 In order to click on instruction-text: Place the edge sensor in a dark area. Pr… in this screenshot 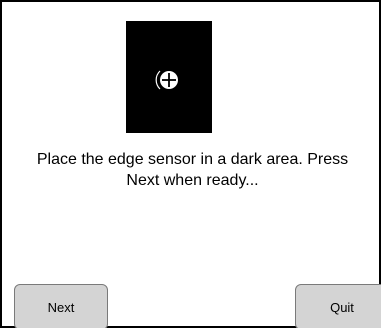, I will do `click(192, 170)`.